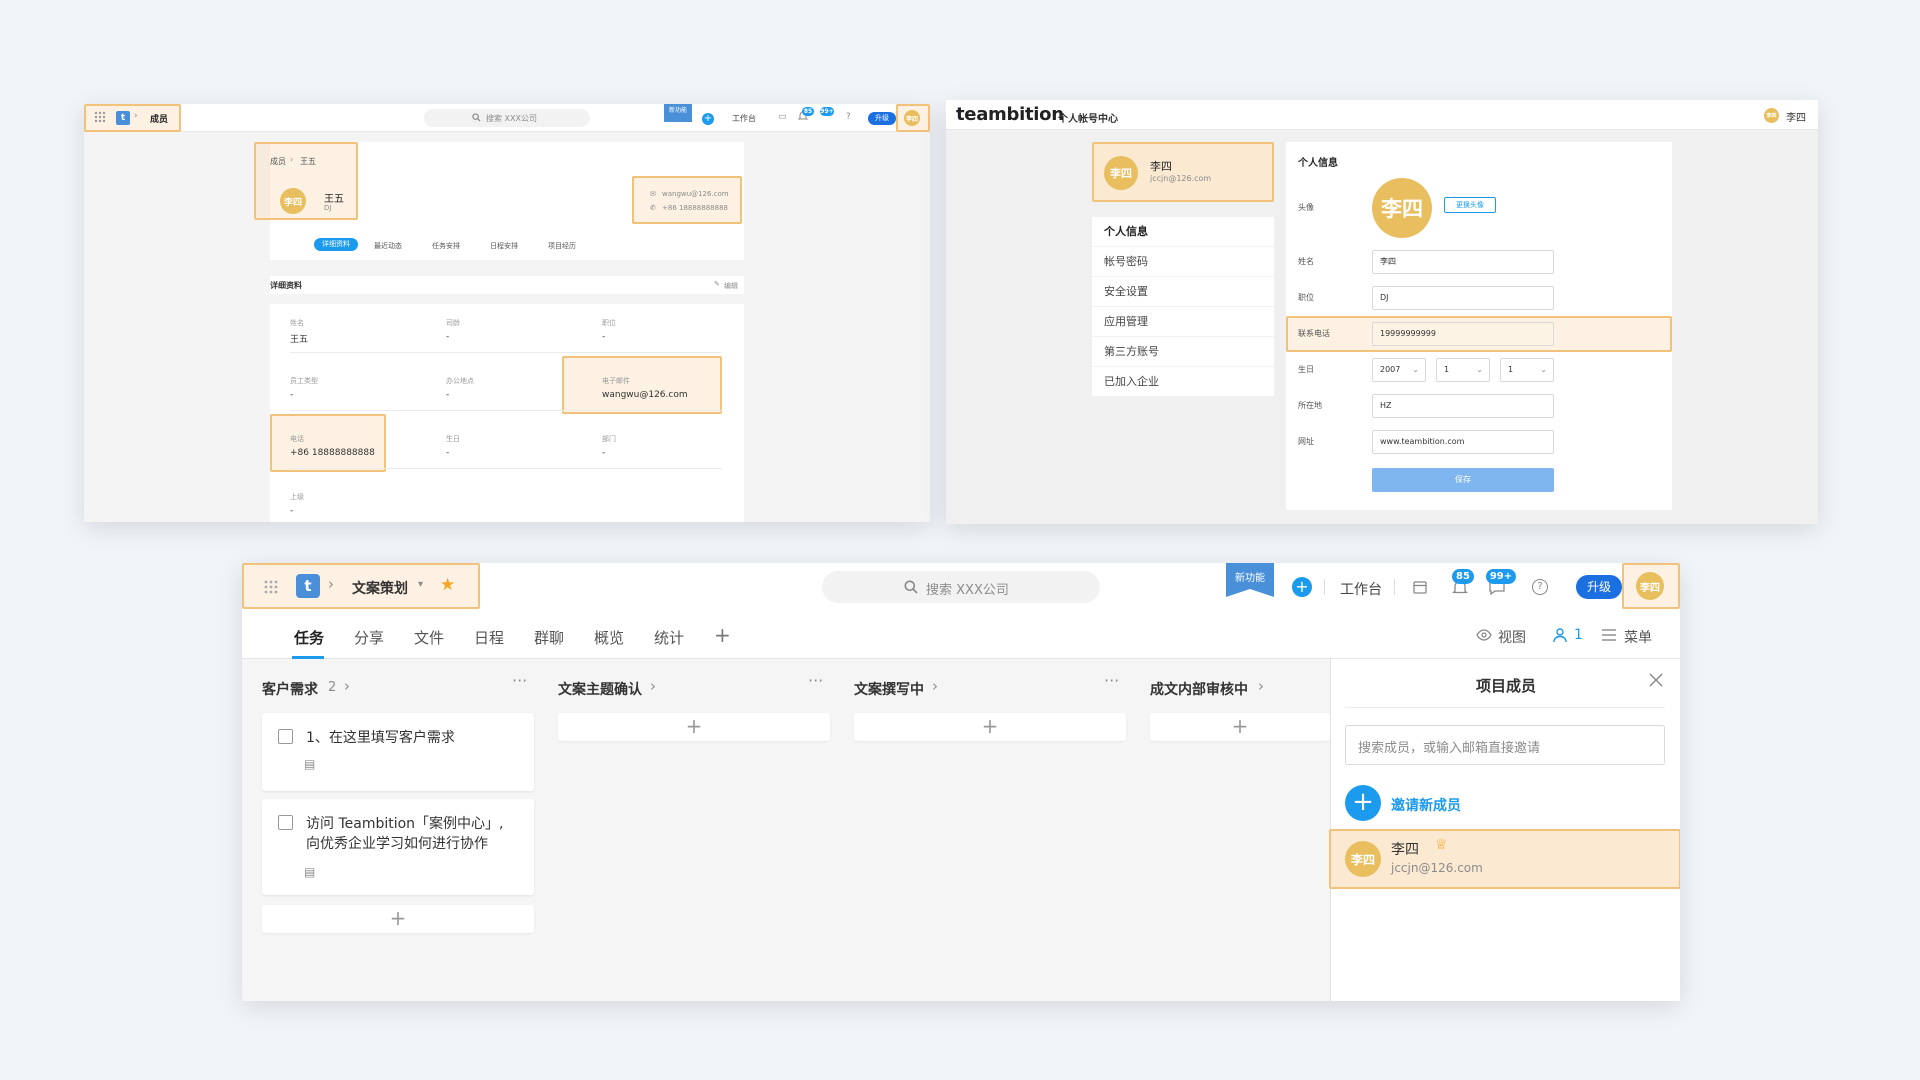 This screenshot has width=1920, height=1080. What do you see at coordinates (549, 637) in the screenshot?
I see `tab-group-chat: 群聊` at bounding box center [549, 637].